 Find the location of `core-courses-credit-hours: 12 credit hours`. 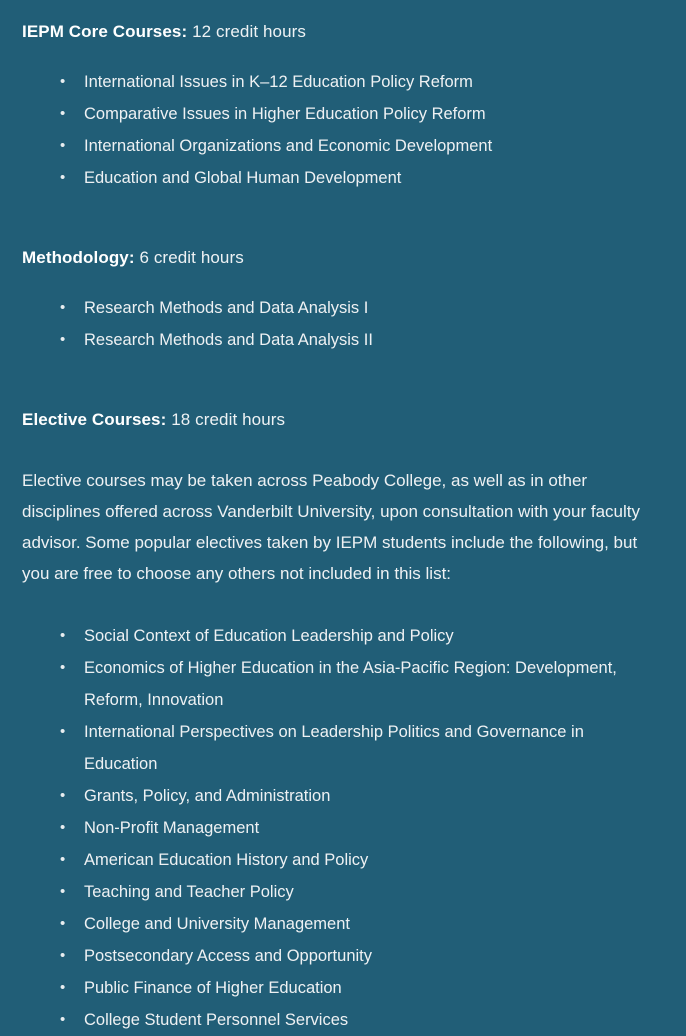

core-courses-credit-hours: 12 credit hours is located at coordinates (249, 31).